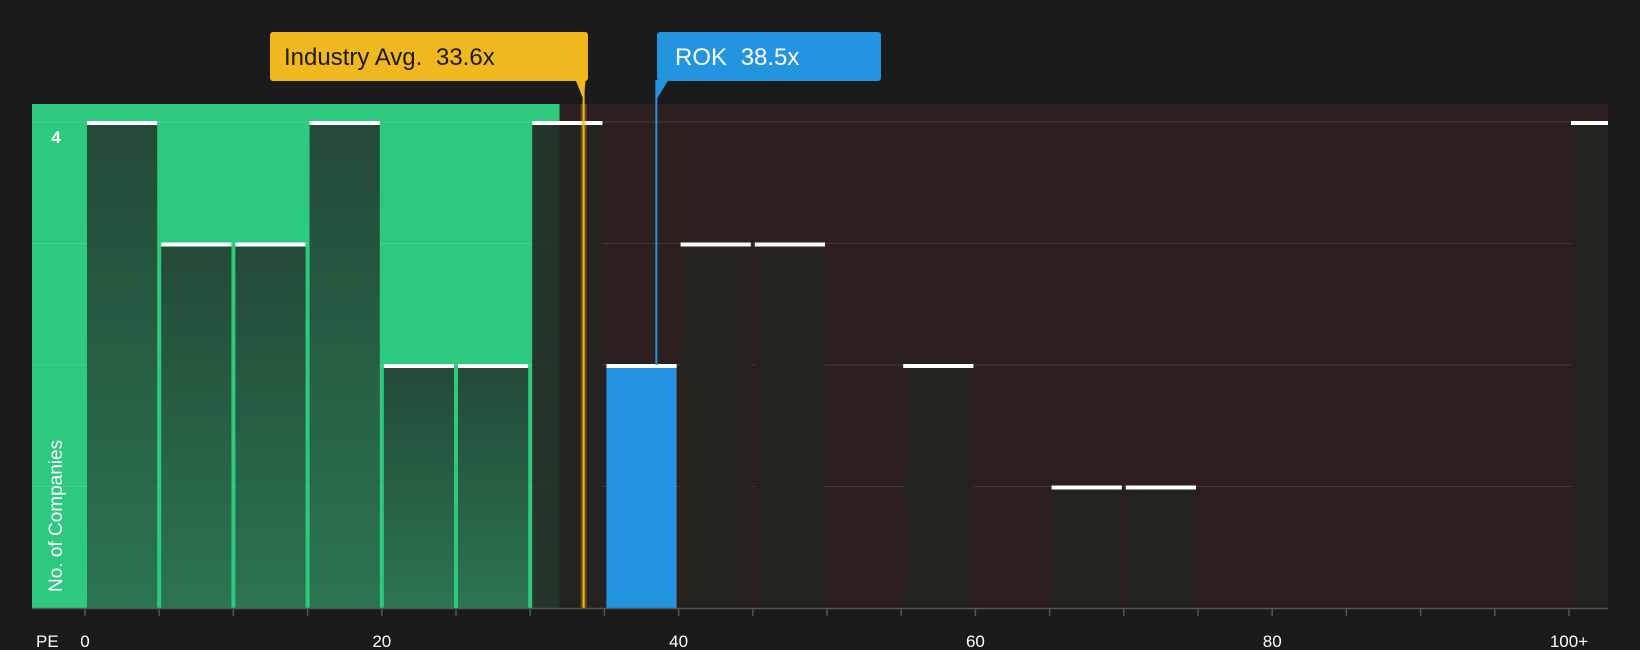 This screenshot has height=650, width=1640. I want to click on industry-avg-callout-text: Industry Avg. 33.6x, so click(389, 57).